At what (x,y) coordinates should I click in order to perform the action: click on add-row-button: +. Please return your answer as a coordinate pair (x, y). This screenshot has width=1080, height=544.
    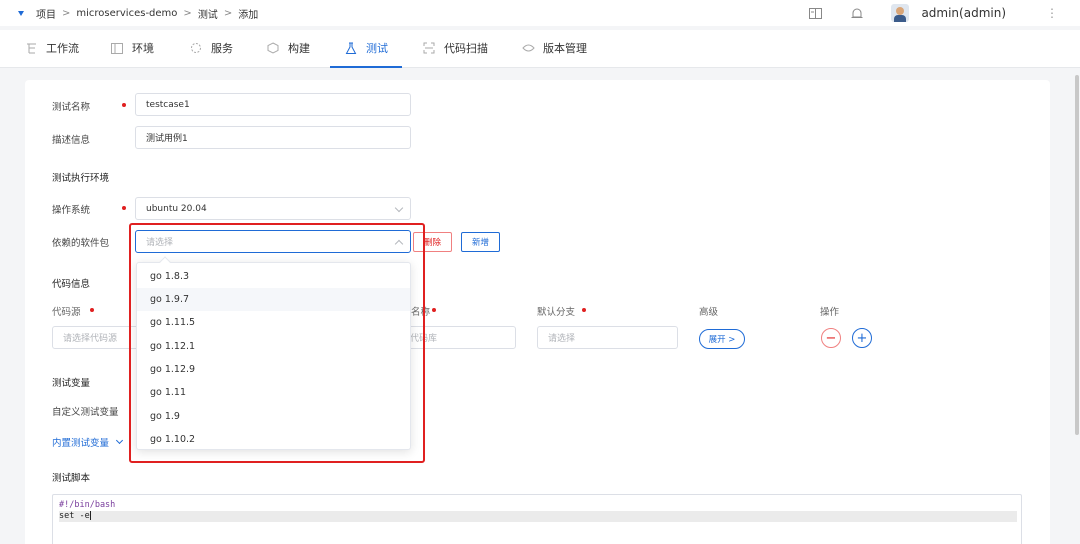
    Looking at the image, I should click on (862, 338).